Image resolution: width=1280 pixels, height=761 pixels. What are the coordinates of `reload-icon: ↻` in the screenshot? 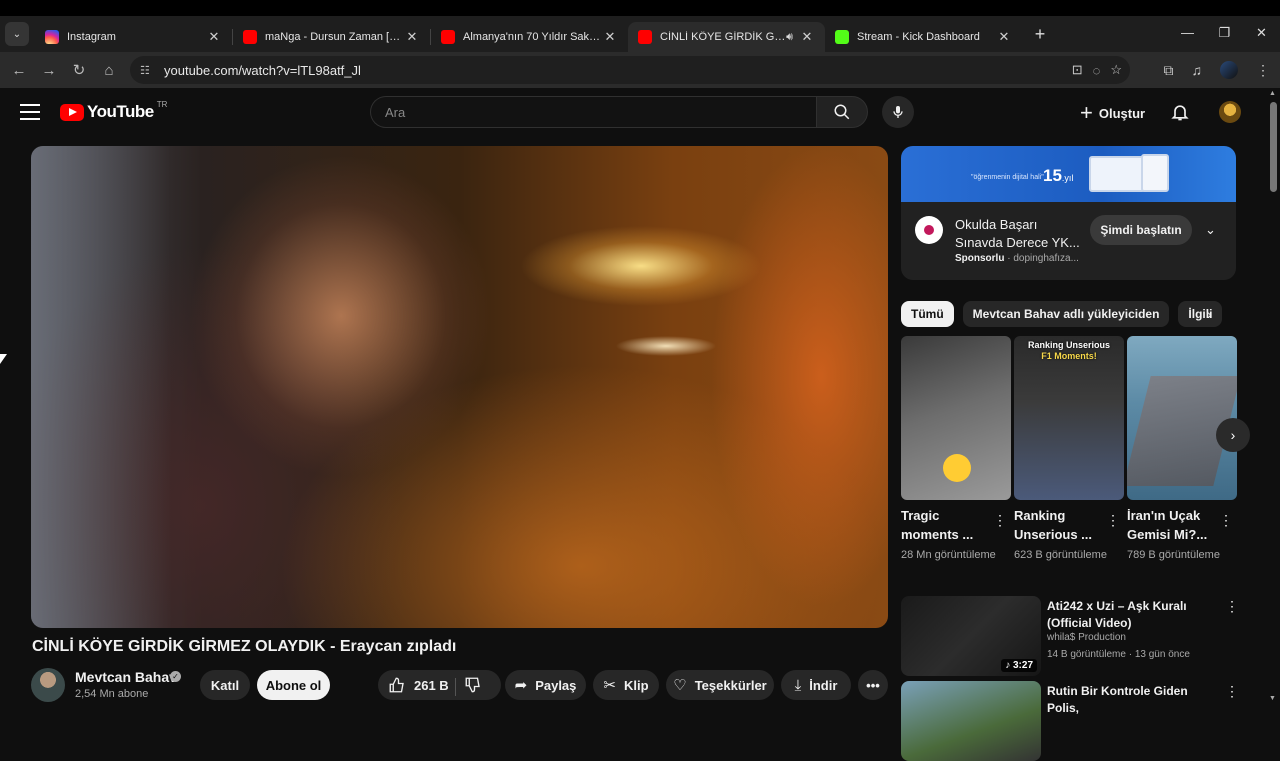 It's located at (79, 70).